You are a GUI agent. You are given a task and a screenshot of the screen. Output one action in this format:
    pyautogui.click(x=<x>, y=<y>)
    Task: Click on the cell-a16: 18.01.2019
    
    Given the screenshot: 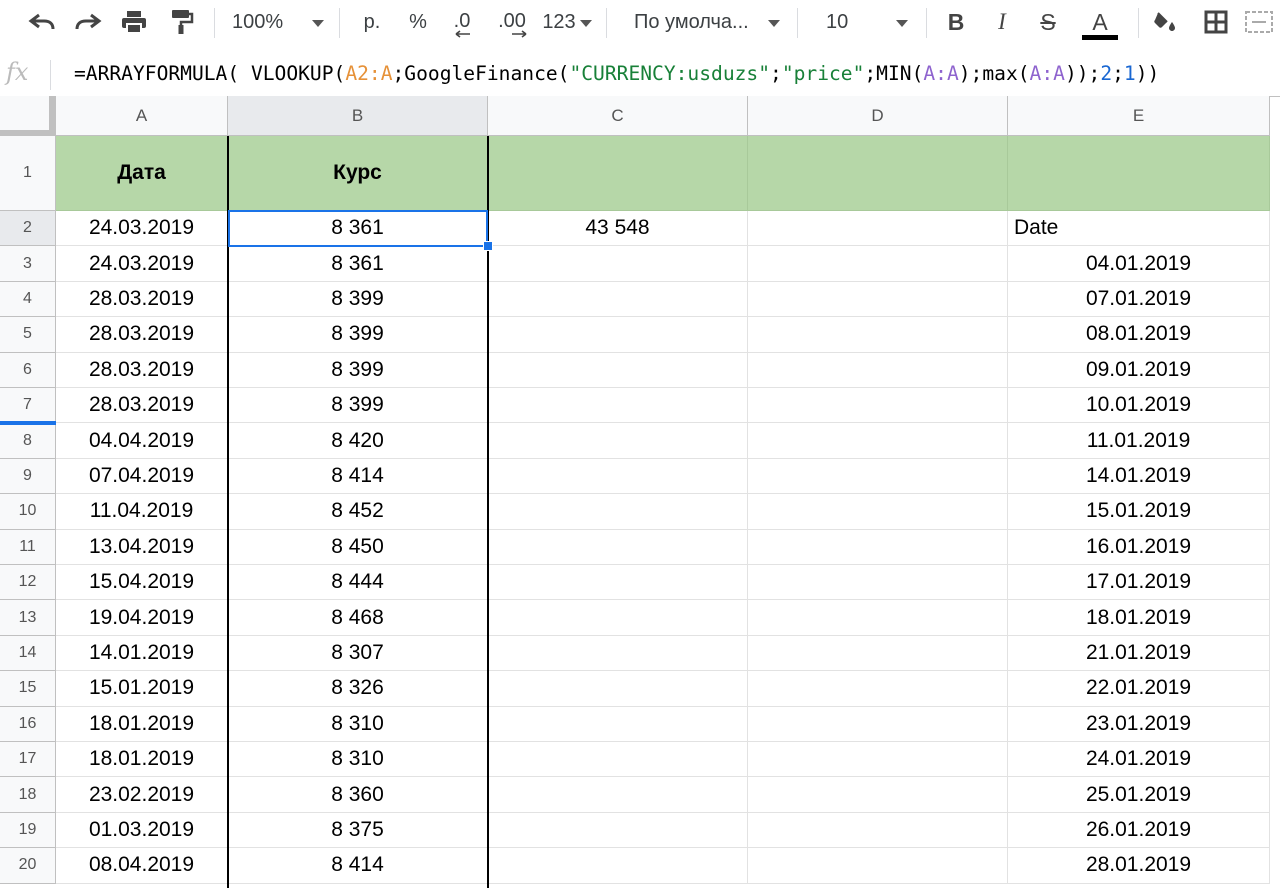 What is the action you would take?
    pyautogui.click(x=142, y=724)
    